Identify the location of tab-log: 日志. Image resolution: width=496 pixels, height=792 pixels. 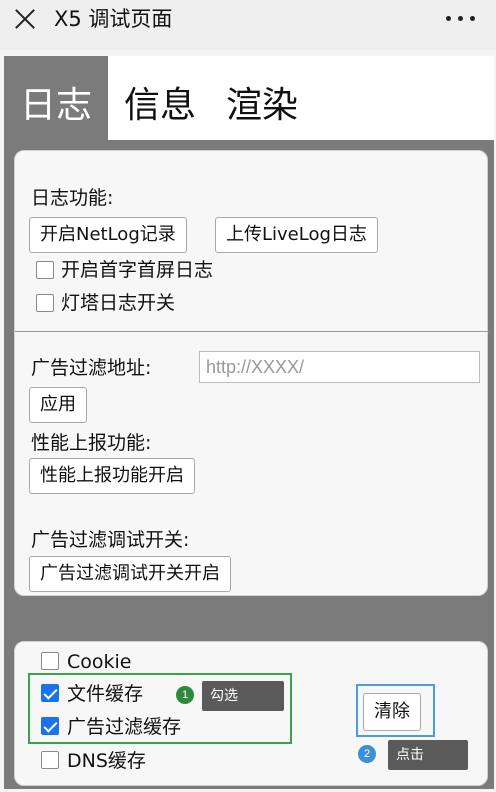
(56, 98).